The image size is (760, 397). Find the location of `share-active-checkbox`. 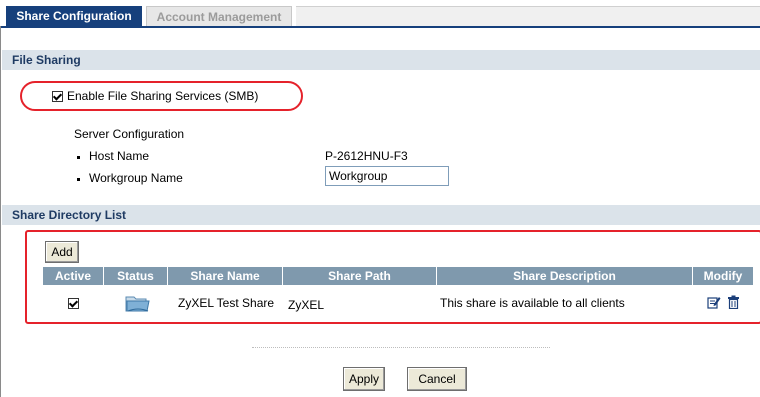

share-active-checkbox is located at coordinates (73, 303).